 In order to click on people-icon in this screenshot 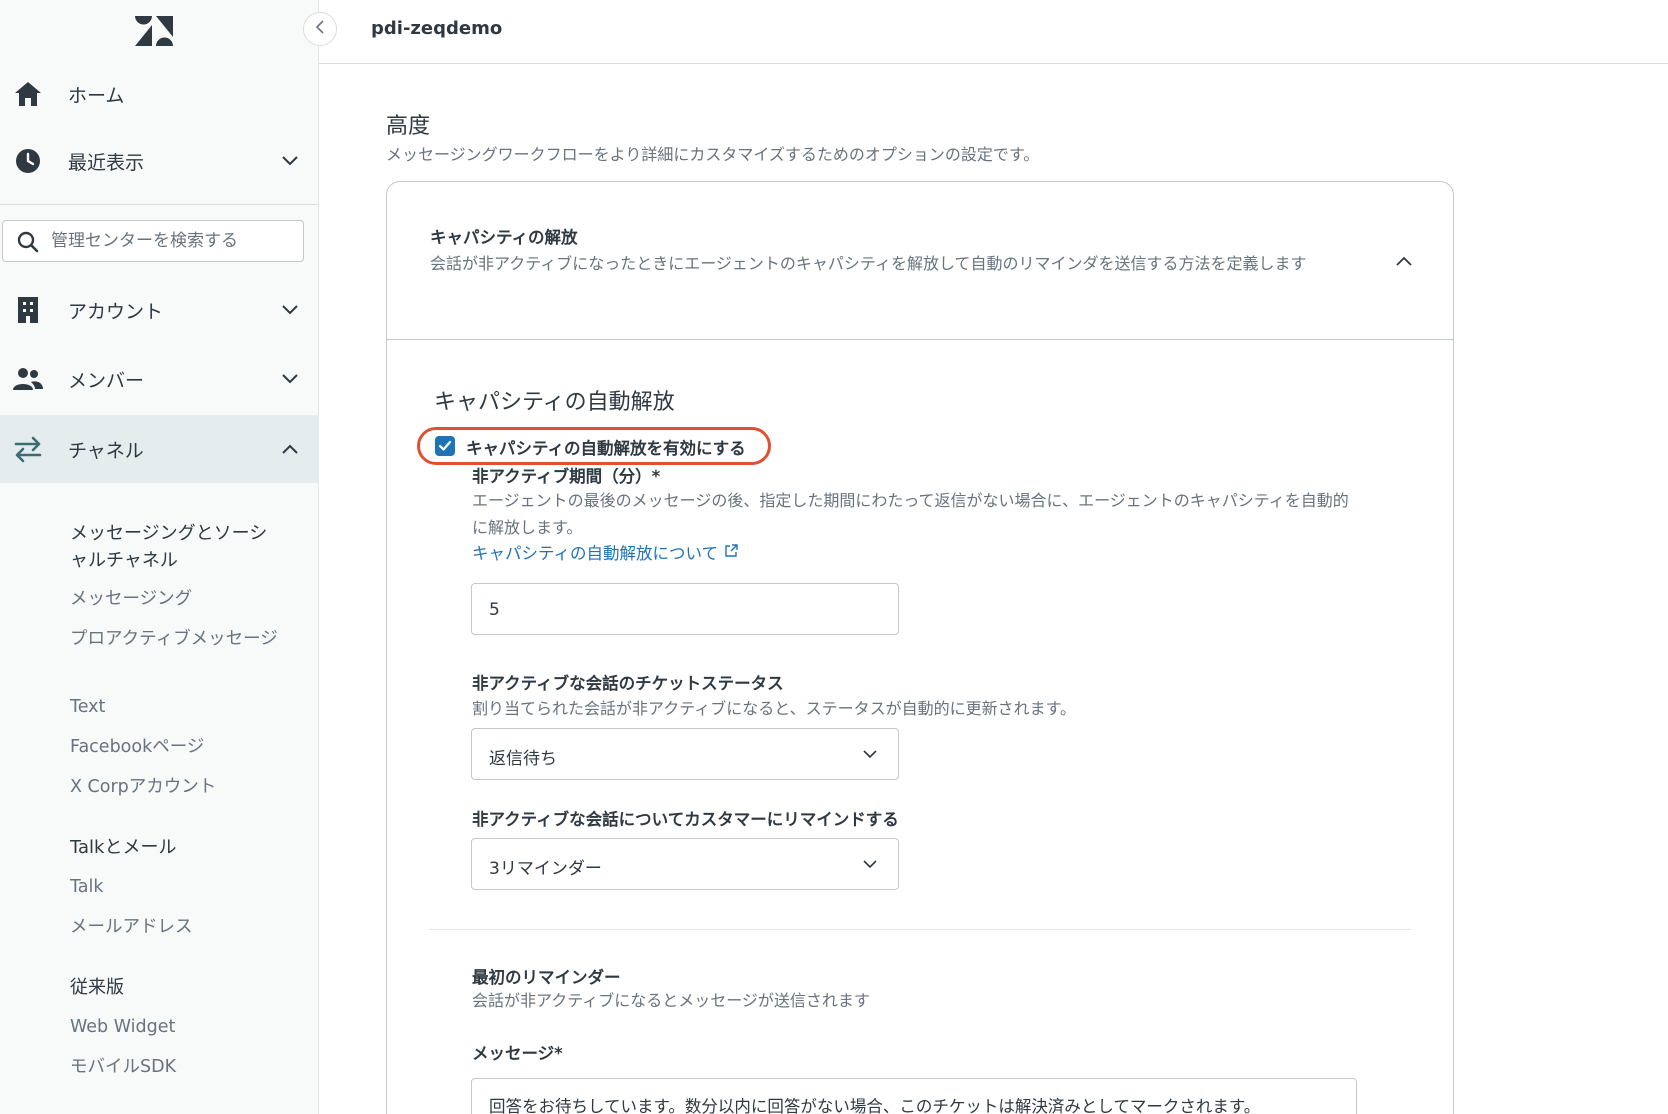, I will do `click(28, 379)`.